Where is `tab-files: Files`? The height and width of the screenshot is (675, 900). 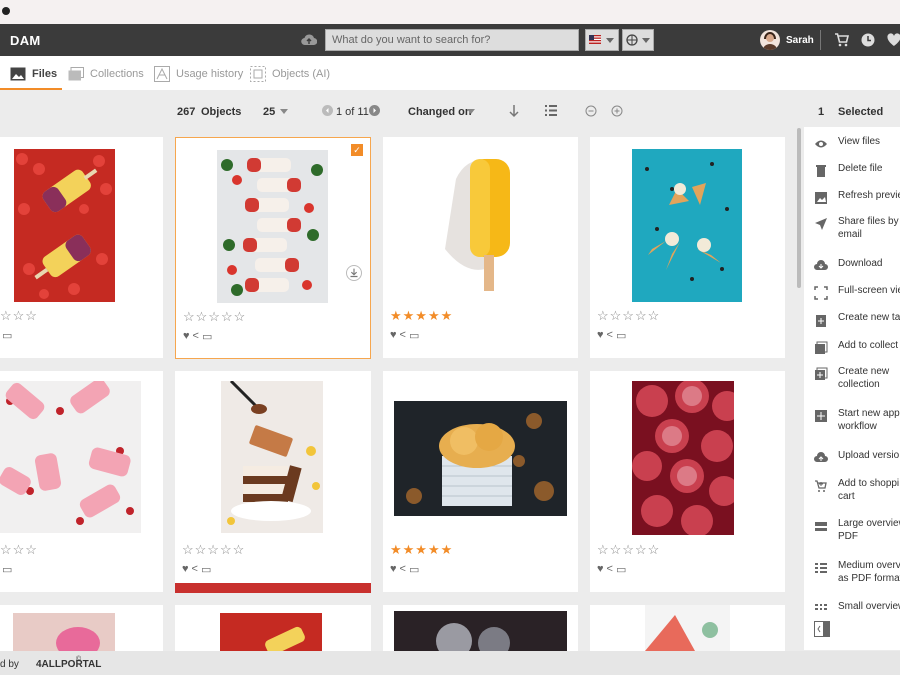 tab-files: Files is located at coordinates (33, 73).